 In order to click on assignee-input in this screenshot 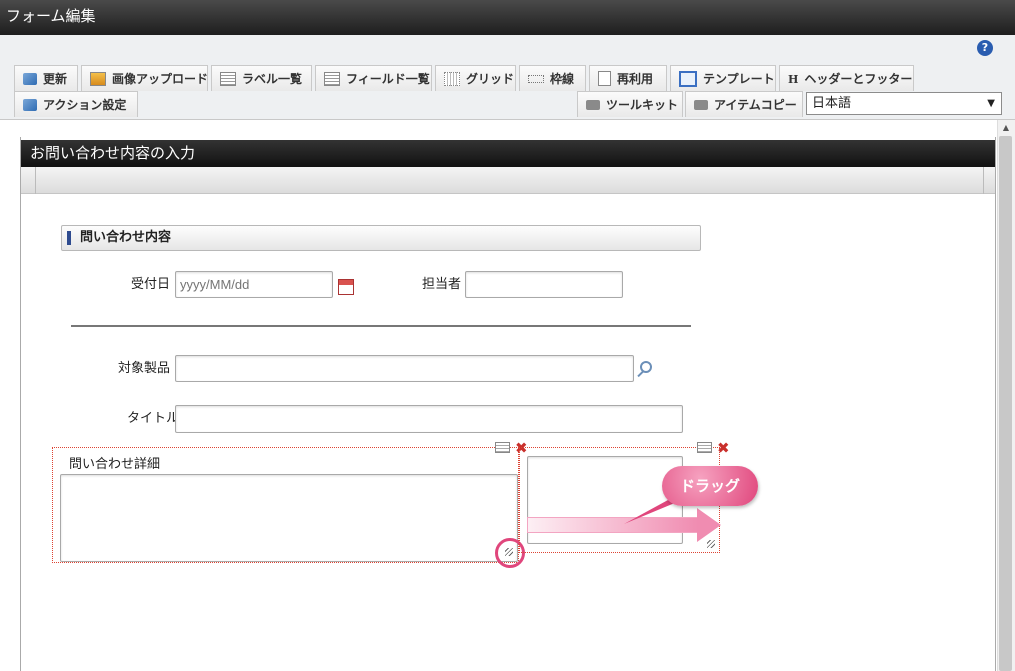, I will do `click(544, 284)`.